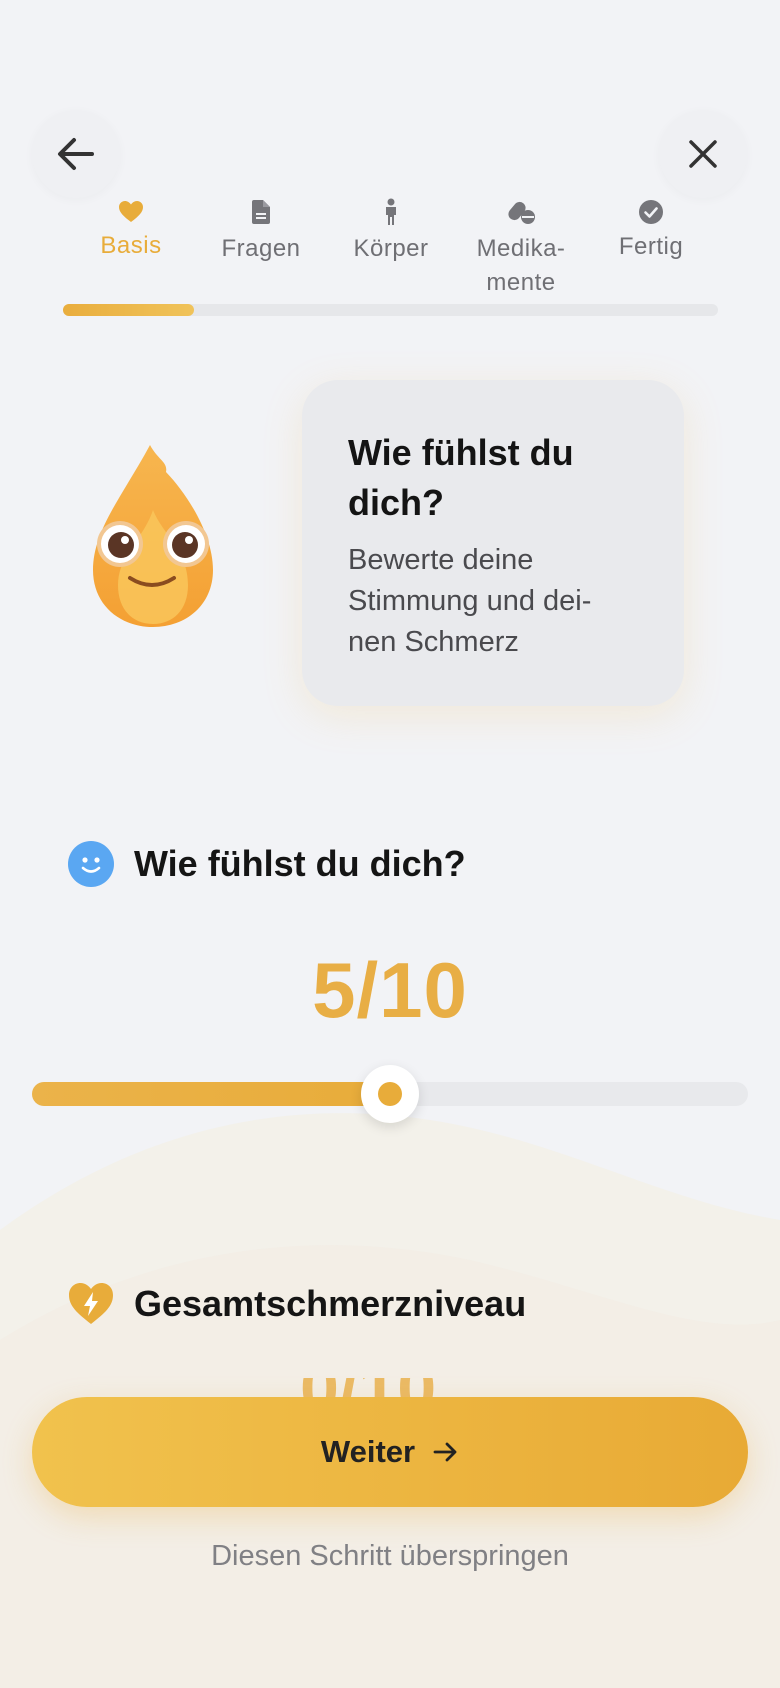 The image size is (780, 1688). I want to click on step-fragen: Fragen, so click(261, 230).